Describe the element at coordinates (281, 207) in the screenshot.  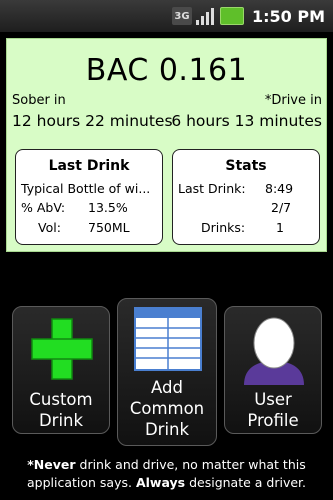
I see `stats-last-drink-date: 2/7` at that location.